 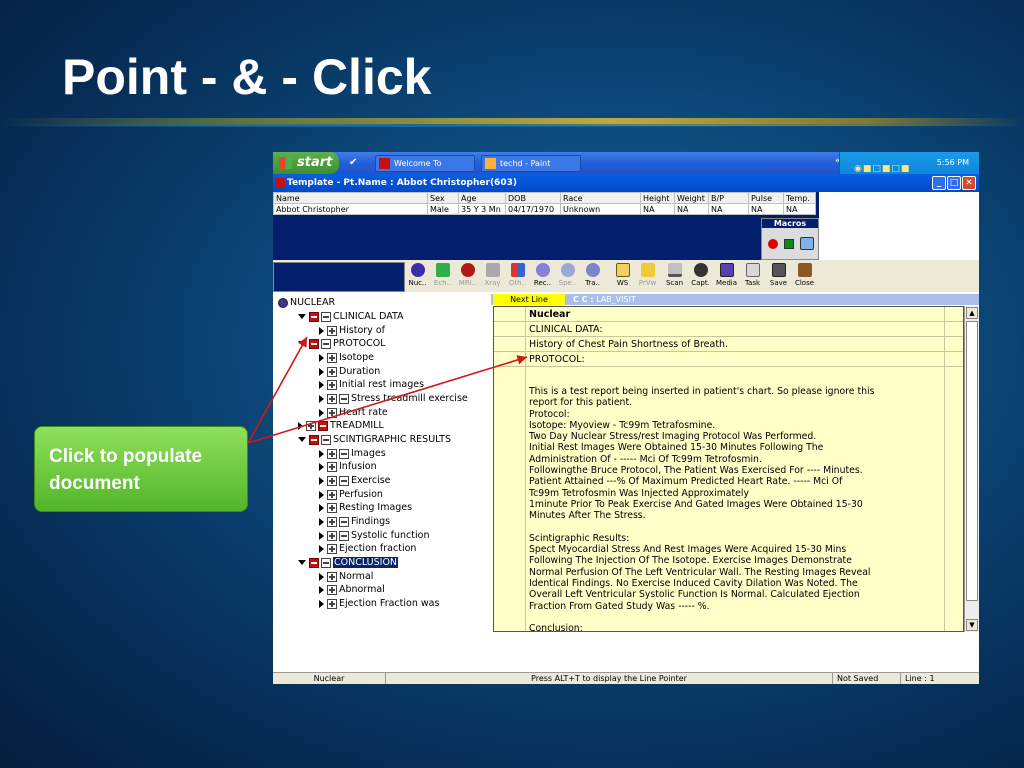 What do you see at coordinates (443, 209) in the screenshot?
I see `grid-cell: Male` at bounding box center [443, 209].